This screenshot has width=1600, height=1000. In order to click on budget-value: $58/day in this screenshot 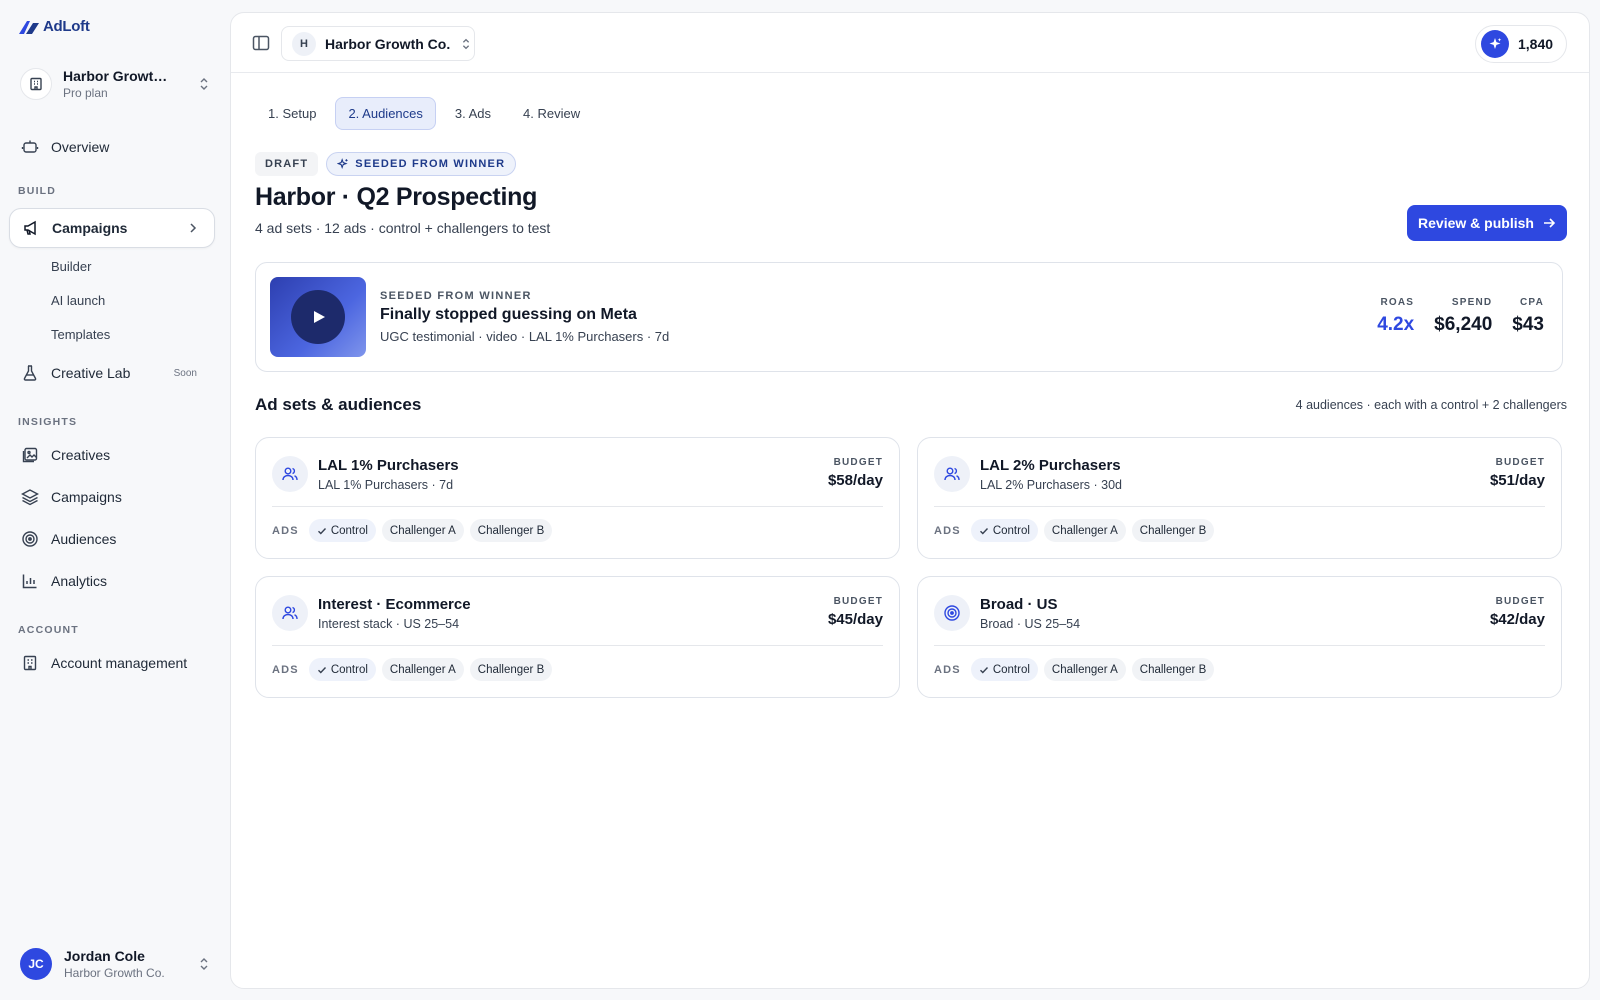, I will do `click(855, 480)`.